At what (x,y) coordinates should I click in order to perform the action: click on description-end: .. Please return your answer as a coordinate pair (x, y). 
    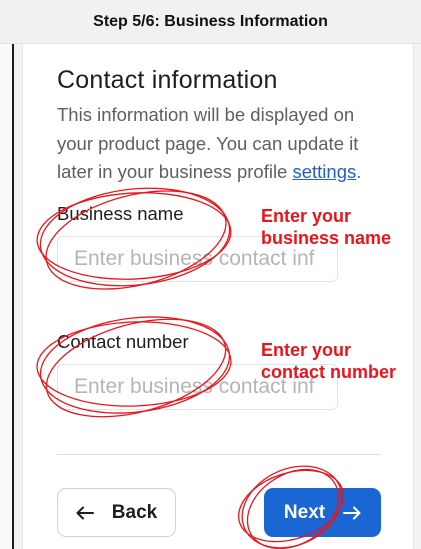
    Looking at the image, I should click on (359, 171).